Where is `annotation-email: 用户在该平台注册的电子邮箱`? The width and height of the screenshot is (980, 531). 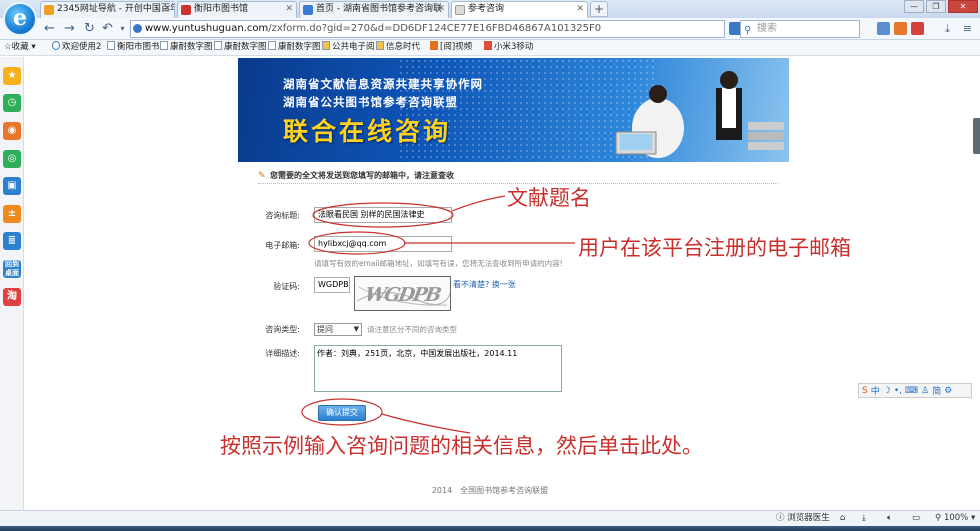
annotation-email: 用户在该平台注册的电子邮箱 is located at coordinates (714, 248).